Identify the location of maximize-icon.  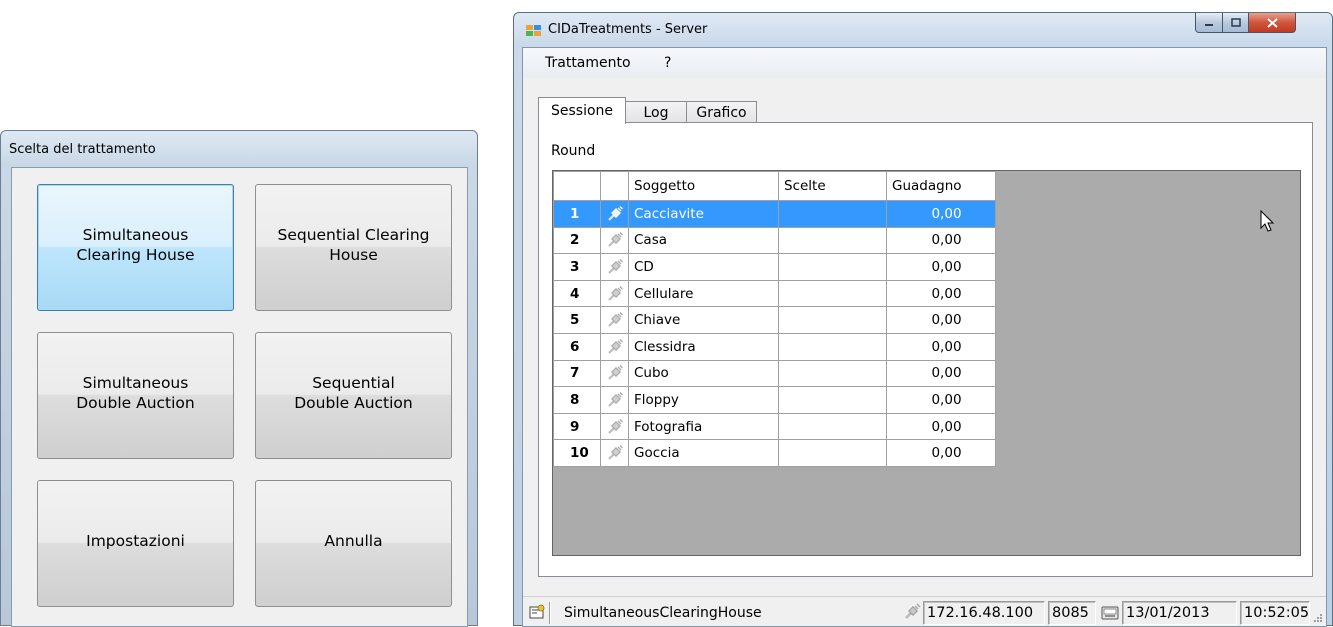
(1235, 22).